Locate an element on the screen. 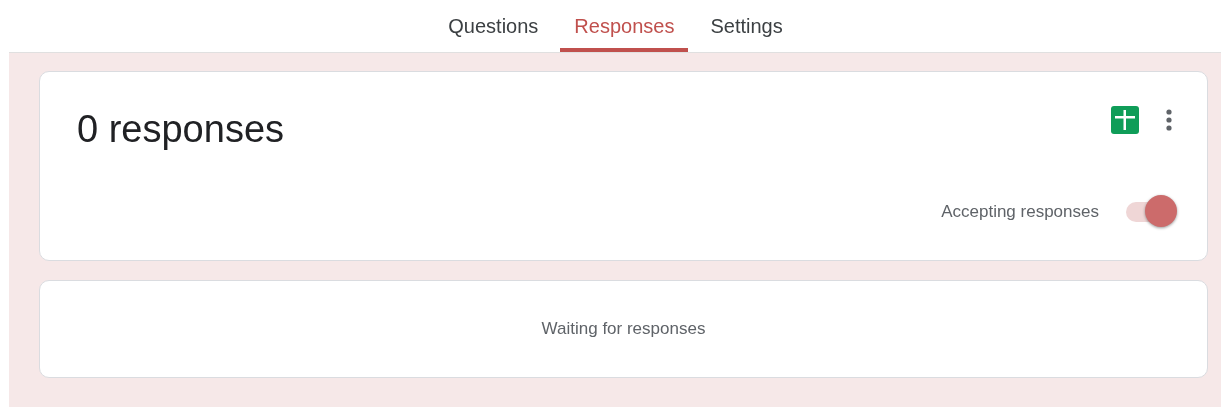 Image resolution: width=1221 pixels, height=407 pixels. accepting-label: Accepting responses is located at coordinates (1020, 212).